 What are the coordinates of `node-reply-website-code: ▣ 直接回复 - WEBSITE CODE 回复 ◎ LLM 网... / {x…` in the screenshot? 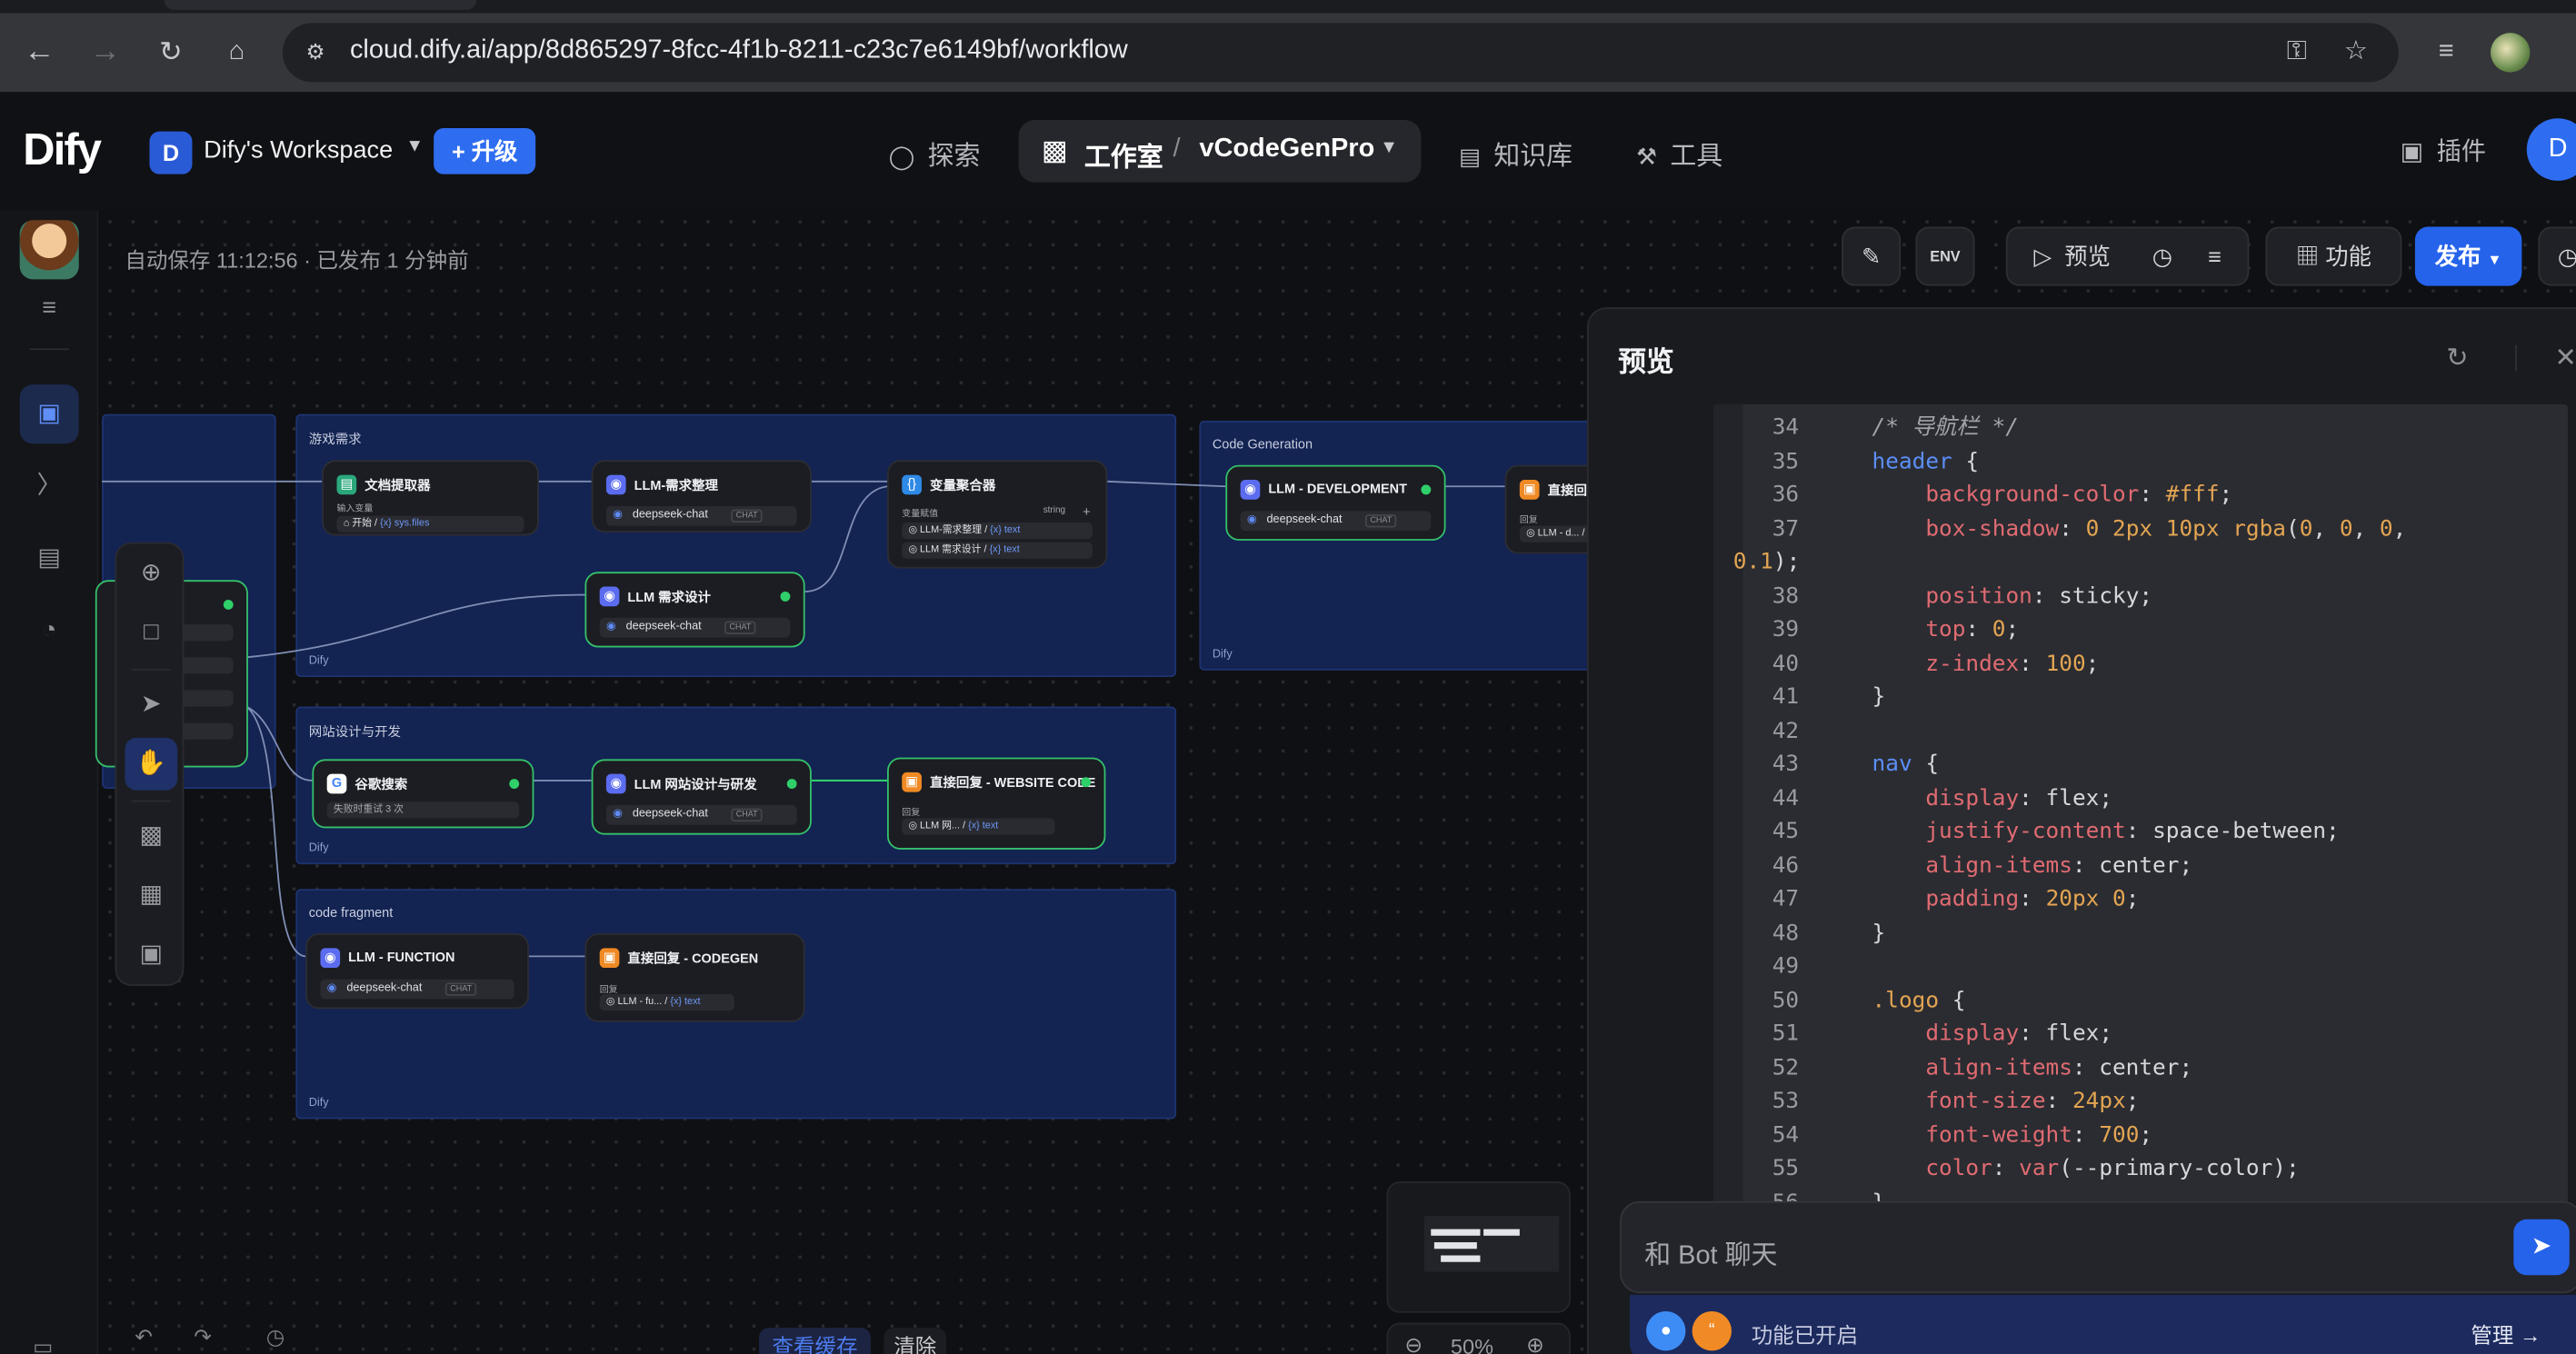 It's located at (996, 803).